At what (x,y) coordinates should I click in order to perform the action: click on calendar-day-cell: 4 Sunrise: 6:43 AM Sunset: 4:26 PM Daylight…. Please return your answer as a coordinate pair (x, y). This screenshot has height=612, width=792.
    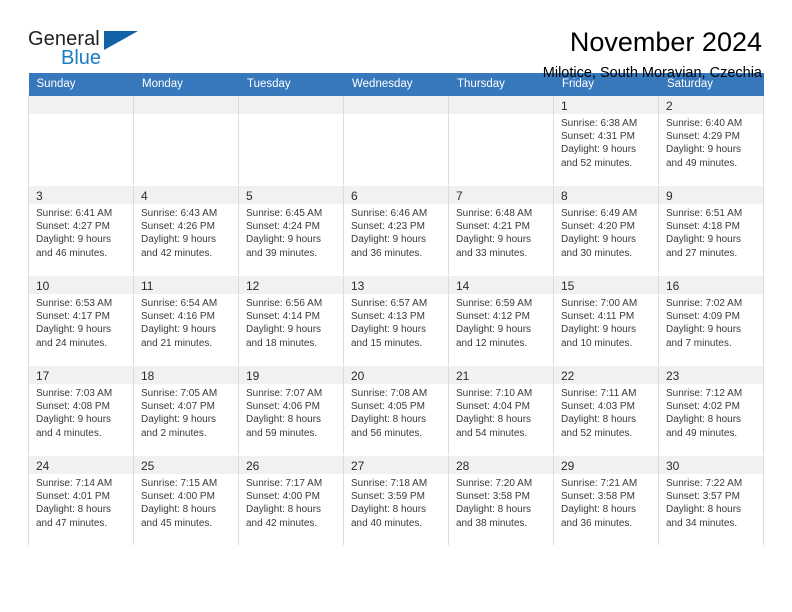
    Looking at the image, I should click on (186, 230).